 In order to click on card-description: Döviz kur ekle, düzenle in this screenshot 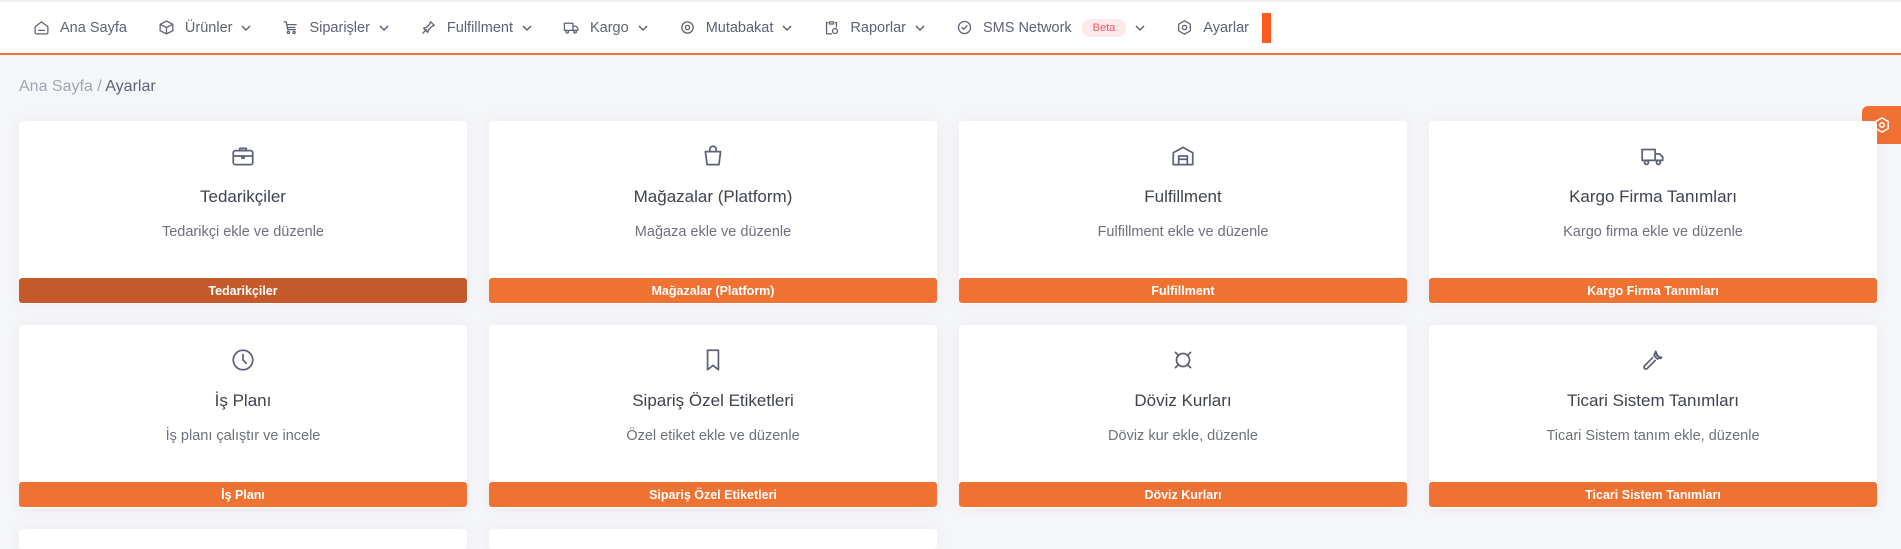, I will do `click(1183, 436)`.